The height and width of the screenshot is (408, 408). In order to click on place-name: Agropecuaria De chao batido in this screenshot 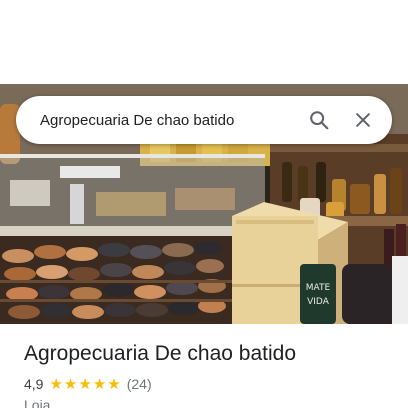, I will do `click(160, 353)`.